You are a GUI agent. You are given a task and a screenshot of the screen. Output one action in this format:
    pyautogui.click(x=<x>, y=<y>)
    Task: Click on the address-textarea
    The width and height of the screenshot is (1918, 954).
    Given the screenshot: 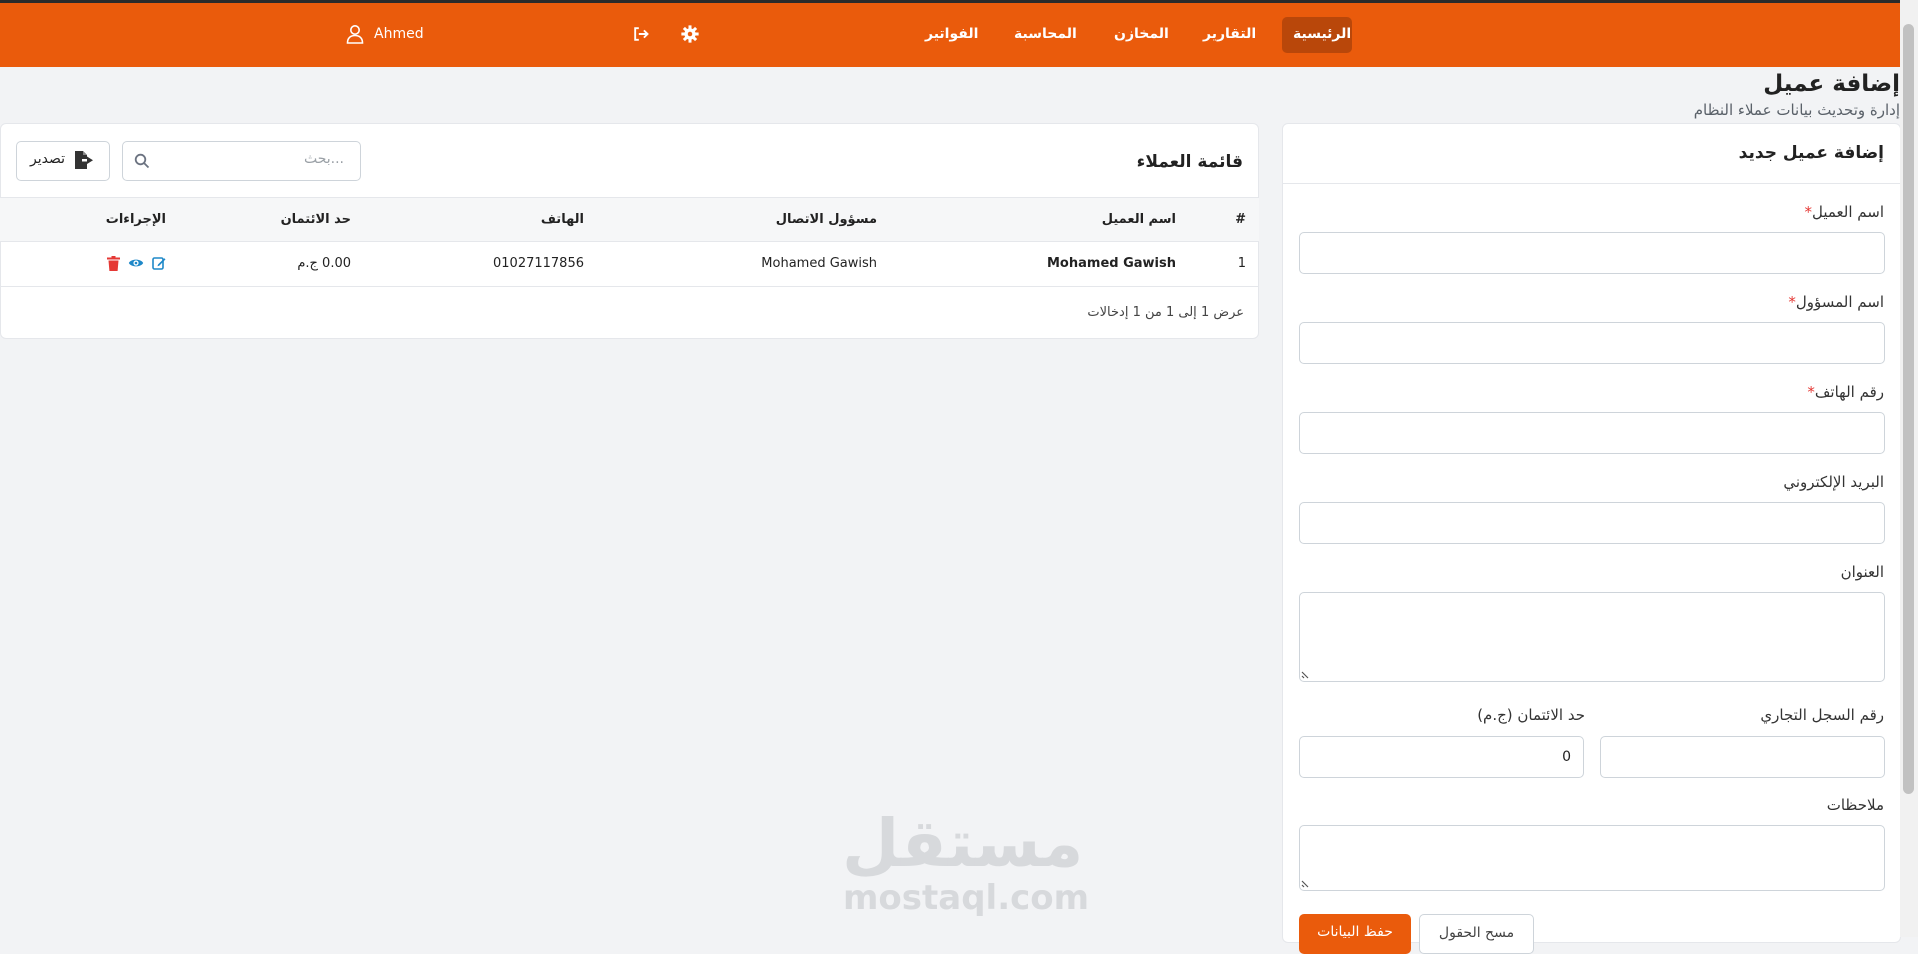 What is the action you would take?
    pyautogui.click(x=1592, y=637)
    